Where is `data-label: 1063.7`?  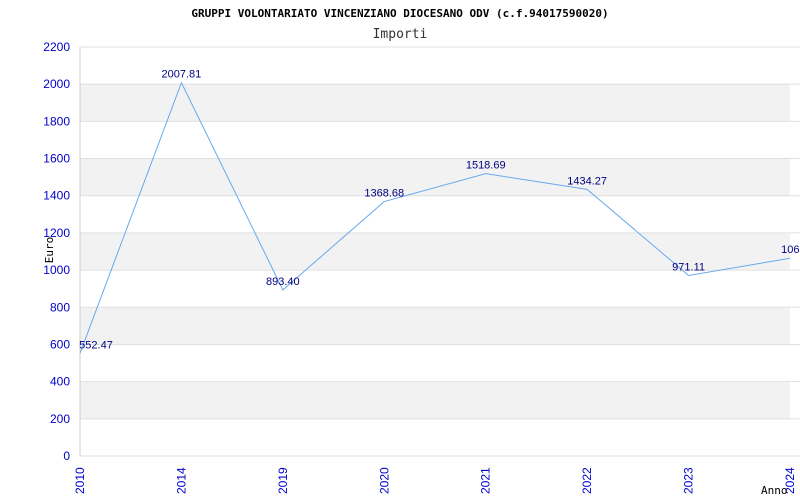 data-label: 1063.7 is located at coordinates (790, 250).